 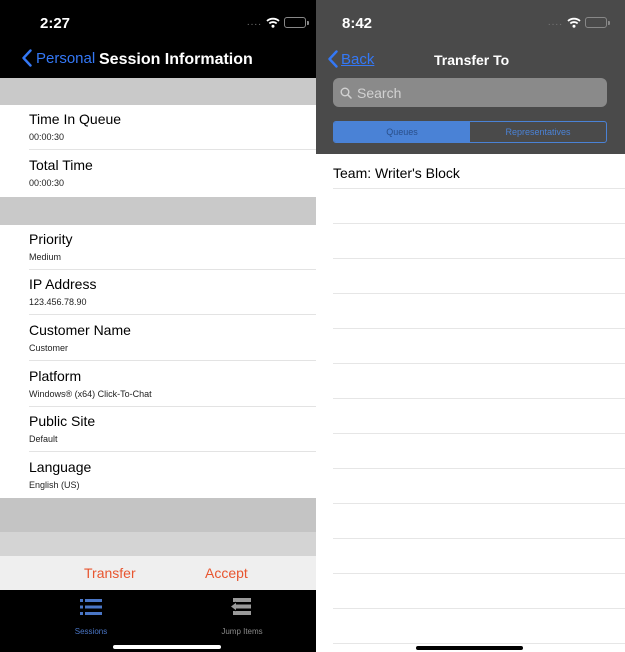 I want to click on detail-label: Language, so click(x=60, y=467).